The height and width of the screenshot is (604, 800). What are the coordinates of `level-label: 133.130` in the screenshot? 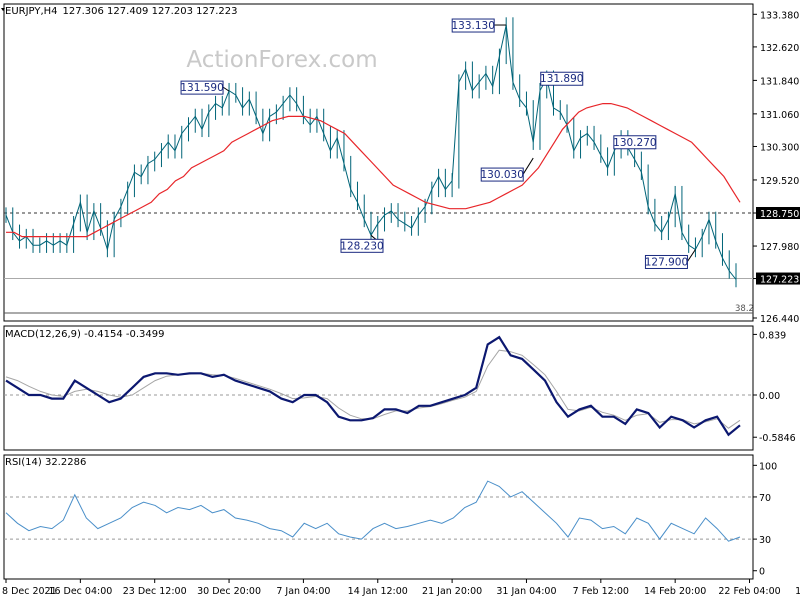 It's located at (479, 25).